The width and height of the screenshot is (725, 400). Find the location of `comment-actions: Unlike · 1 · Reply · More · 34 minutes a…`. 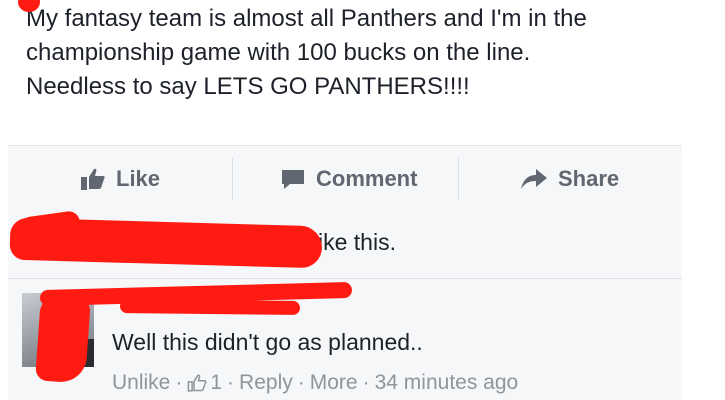

comment-actions: Unlike · 1 · Reply · More · 34 minutes a… is located at coordinates (315, 383).